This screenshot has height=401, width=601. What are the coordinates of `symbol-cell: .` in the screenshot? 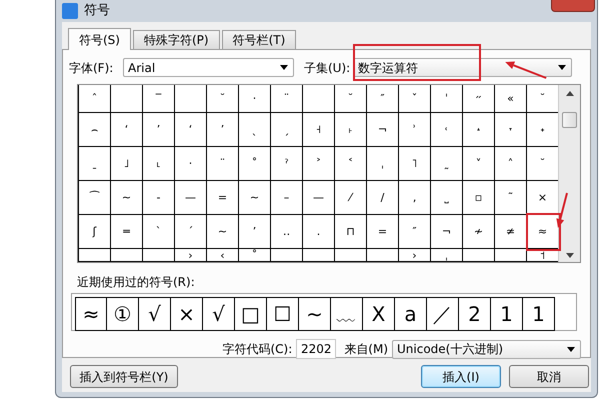 It's located at (319, 232).